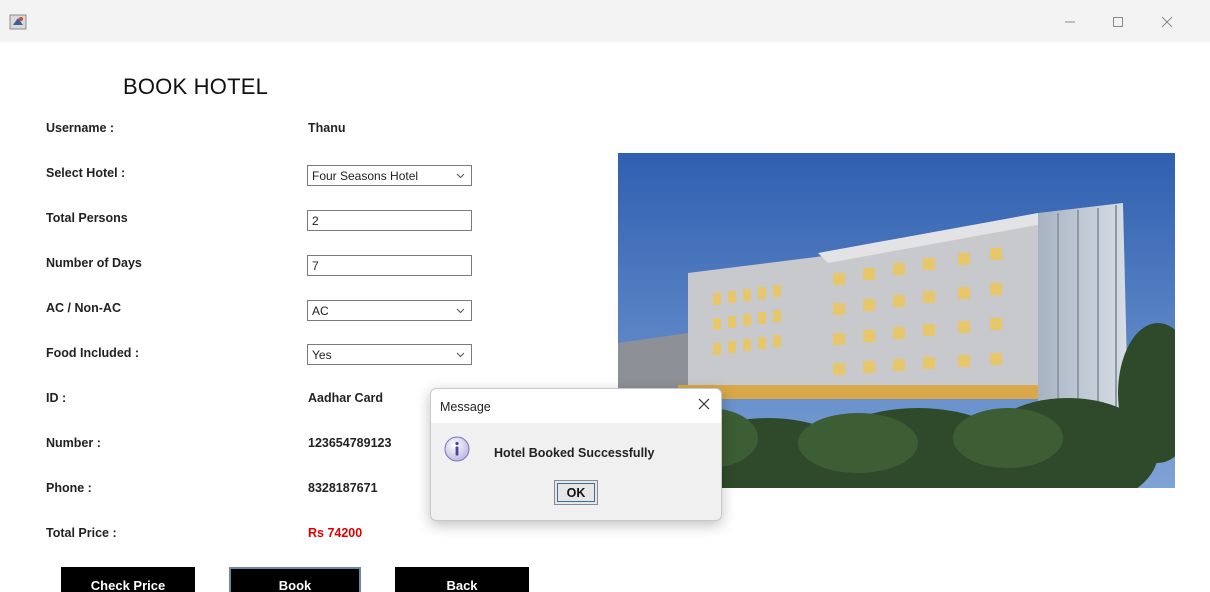  I want to click on info-icon, so click(457, 449).